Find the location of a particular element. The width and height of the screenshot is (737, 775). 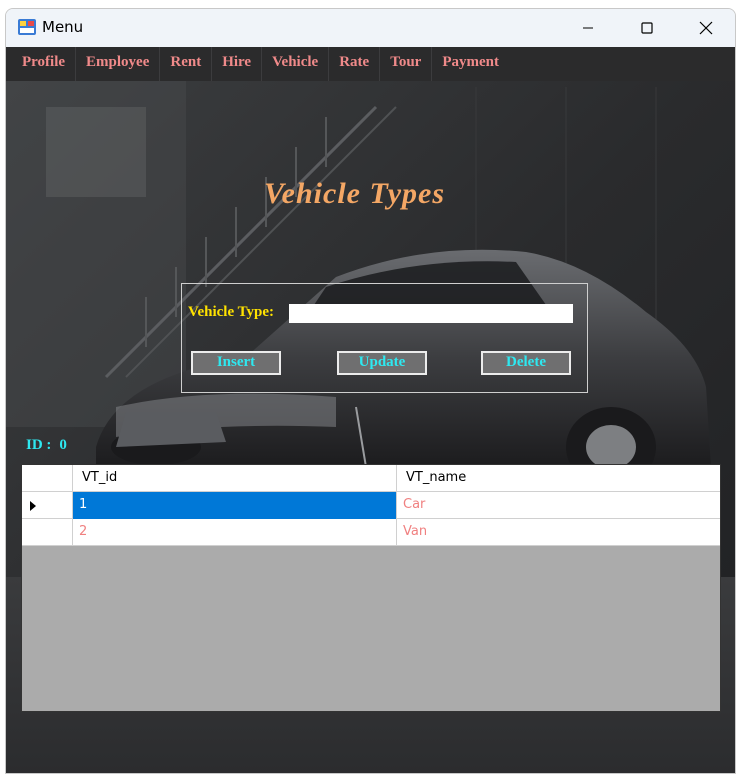

window-title: Menu is located at coordinates (63, 27).